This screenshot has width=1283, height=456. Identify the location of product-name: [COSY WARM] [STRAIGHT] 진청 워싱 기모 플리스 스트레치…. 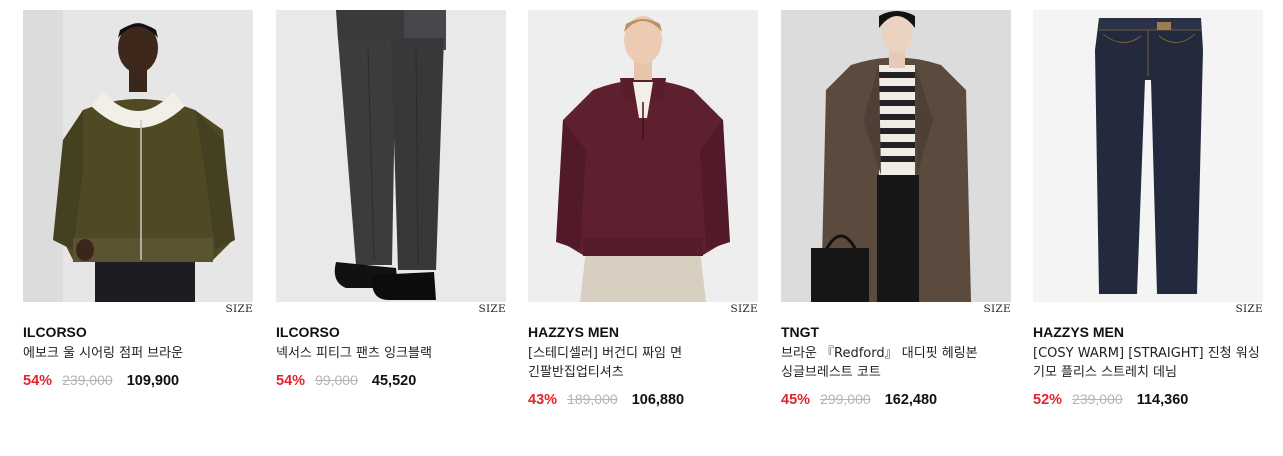
(1149, 363).